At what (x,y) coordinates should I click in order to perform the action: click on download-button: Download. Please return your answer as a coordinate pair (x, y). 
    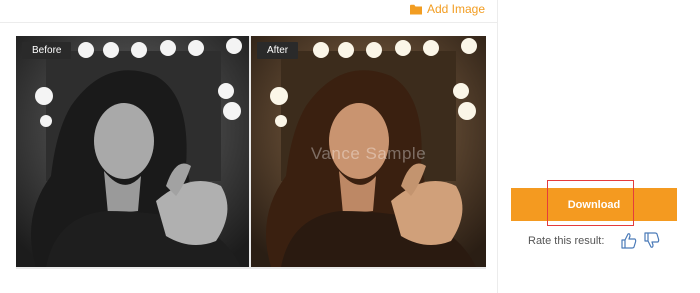
    Looking at the image, I should click on (594, 204).